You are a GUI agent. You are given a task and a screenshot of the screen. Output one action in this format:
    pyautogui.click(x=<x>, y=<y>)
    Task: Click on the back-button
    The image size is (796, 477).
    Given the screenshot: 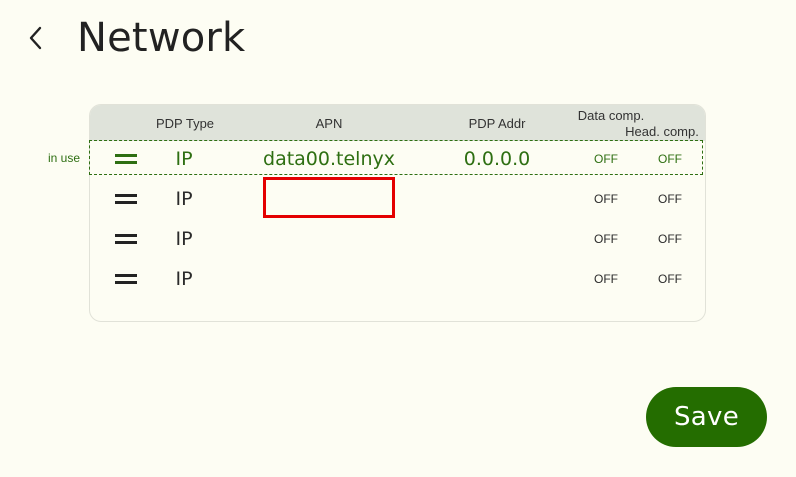 What is the action you would take?
    pyautogui.click(x=36, y=38)
    